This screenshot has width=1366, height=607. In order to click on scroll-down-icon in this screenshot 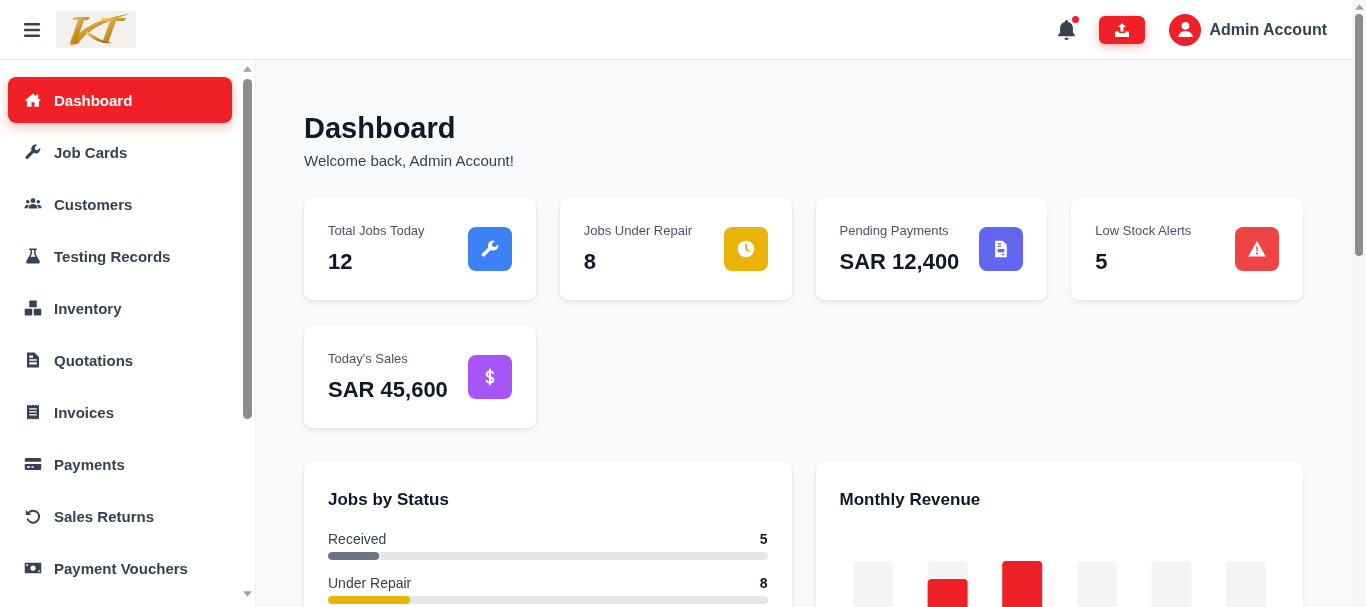, I will do `click(247, 594)`.